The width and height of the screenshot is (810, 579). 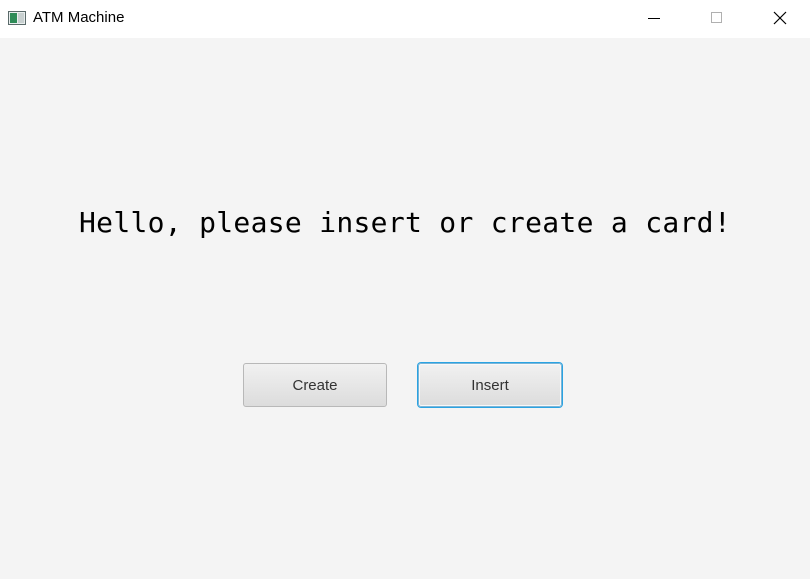 I want to click on app-window-icon, so click(x=17, y=18).